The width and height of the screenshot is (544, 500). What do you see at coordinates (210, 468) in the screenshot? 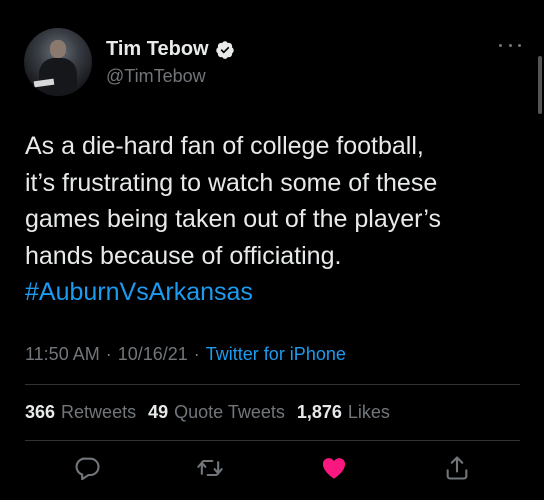
I see `retweet-icon` at bounding box center [210, 468].